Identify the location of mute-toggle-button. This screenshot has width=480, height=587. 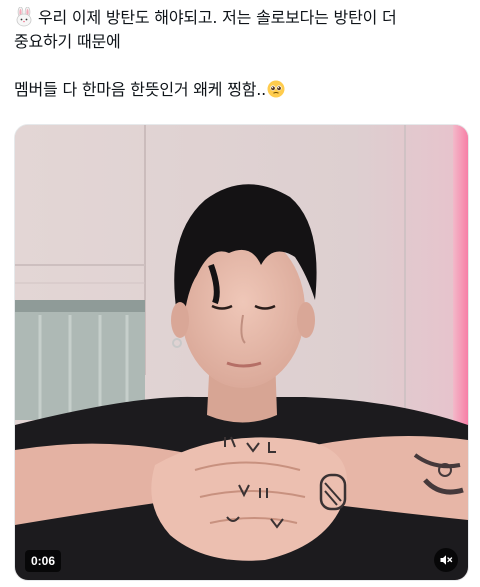
(446, 560).